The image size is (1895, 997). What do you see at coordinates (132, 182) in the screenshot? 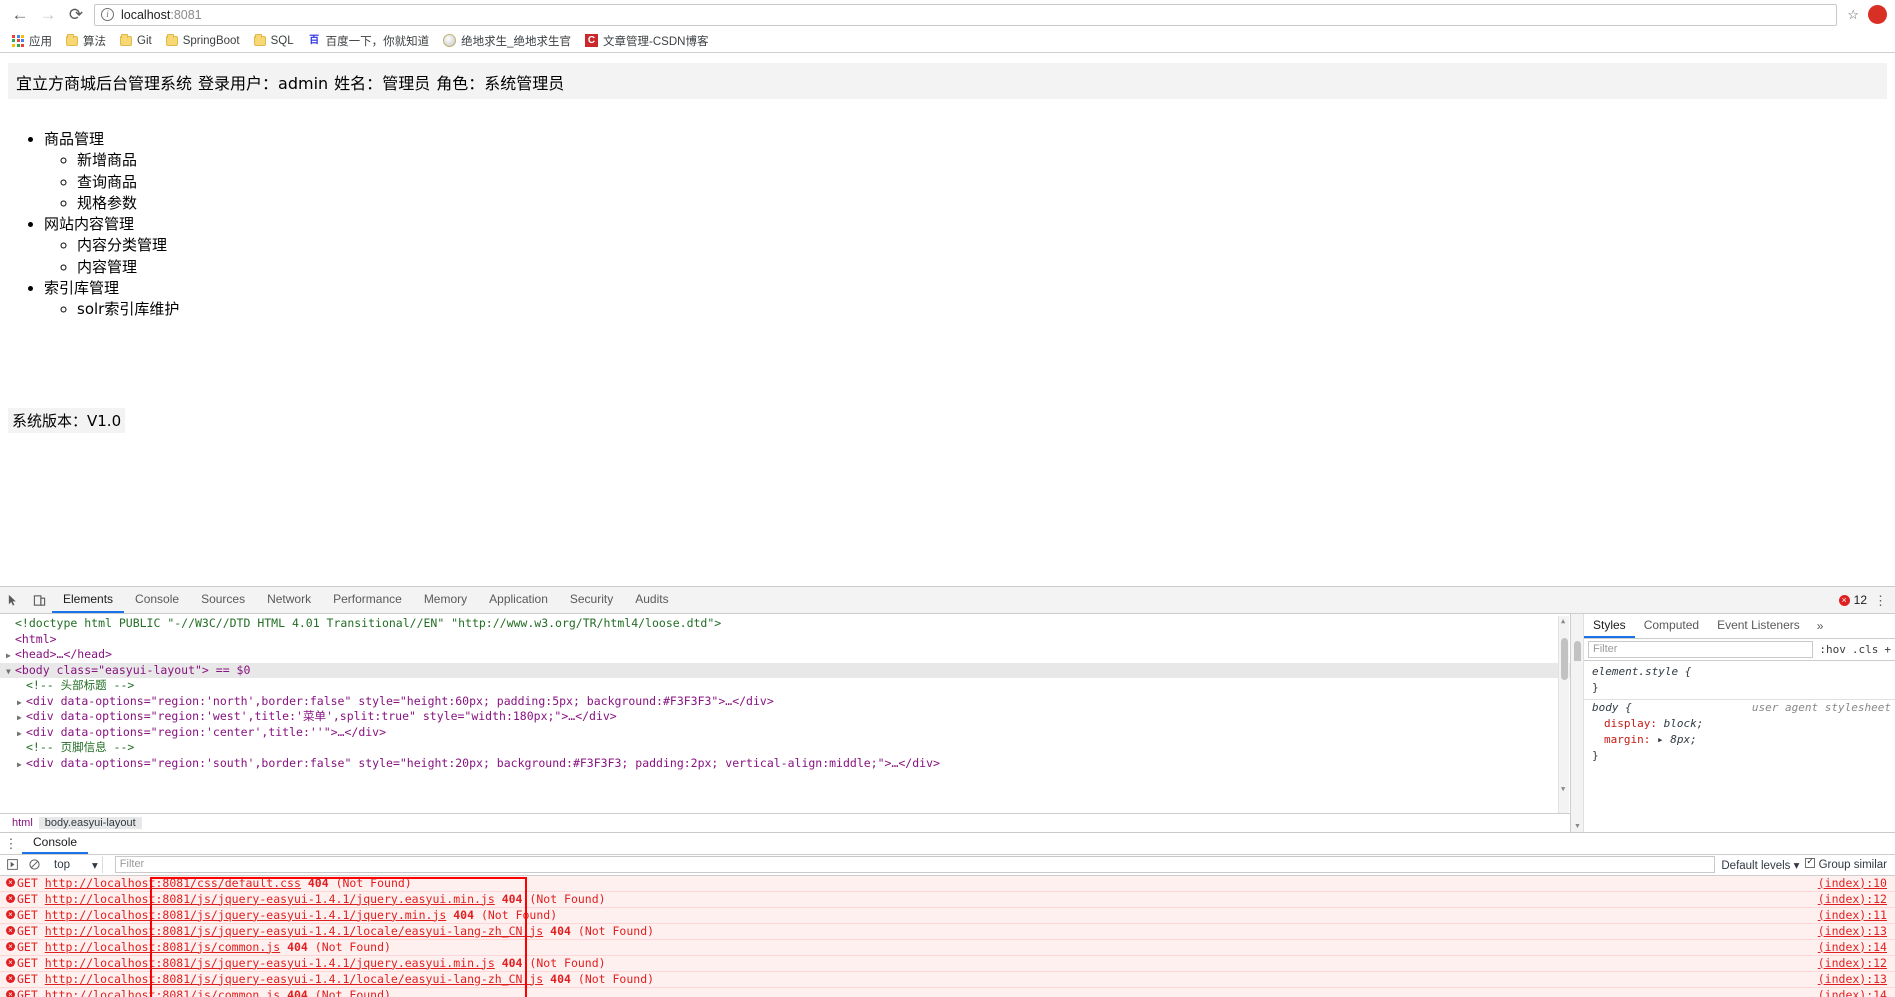
I see `menu-item-query-product: 查询商品` at bounding box center [132, 182].